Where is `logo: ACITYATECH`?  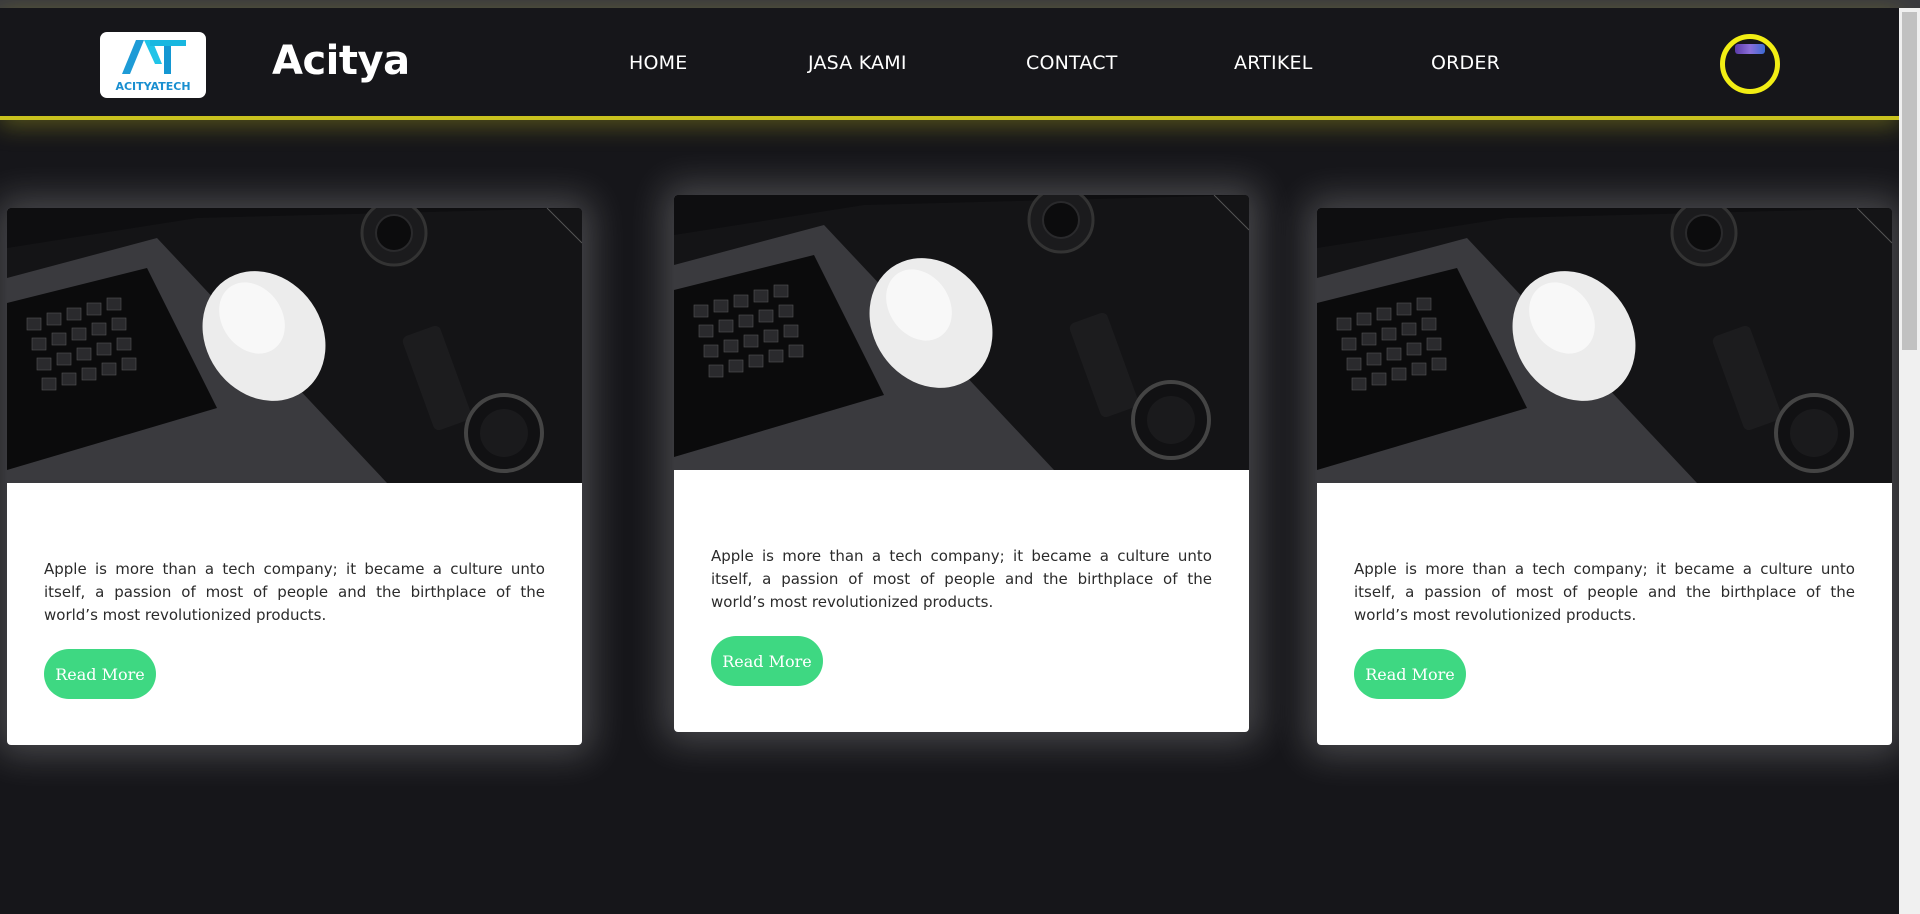 logo: ACITYATECH is located at coordinates (153, 65).